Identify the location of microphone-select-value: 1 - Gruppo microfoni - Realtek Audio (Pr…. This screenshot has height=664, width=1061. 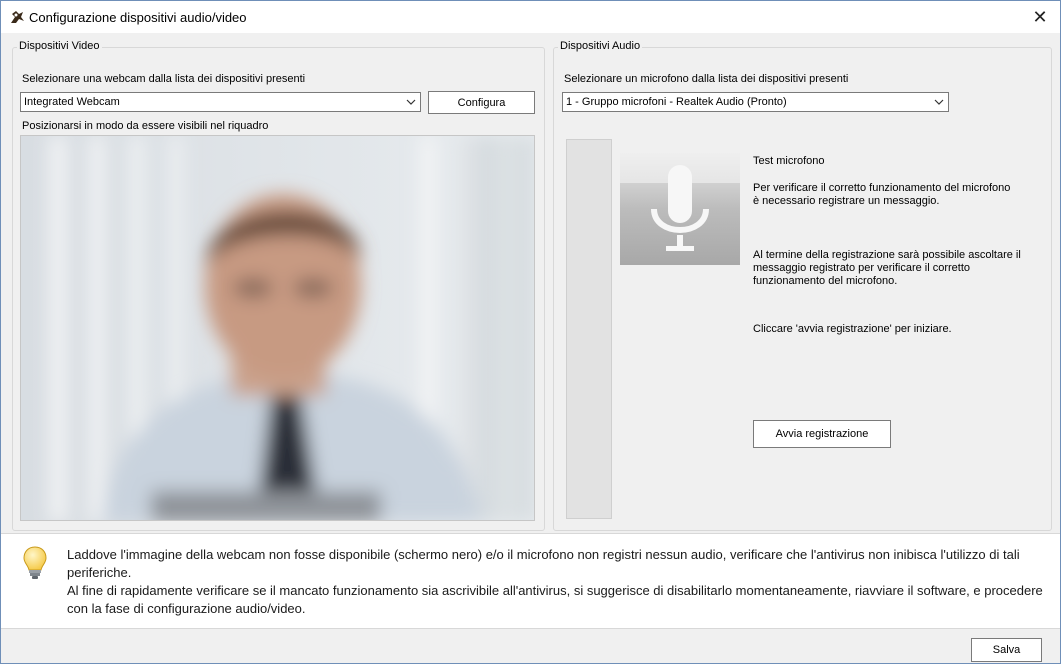
(676, 102).